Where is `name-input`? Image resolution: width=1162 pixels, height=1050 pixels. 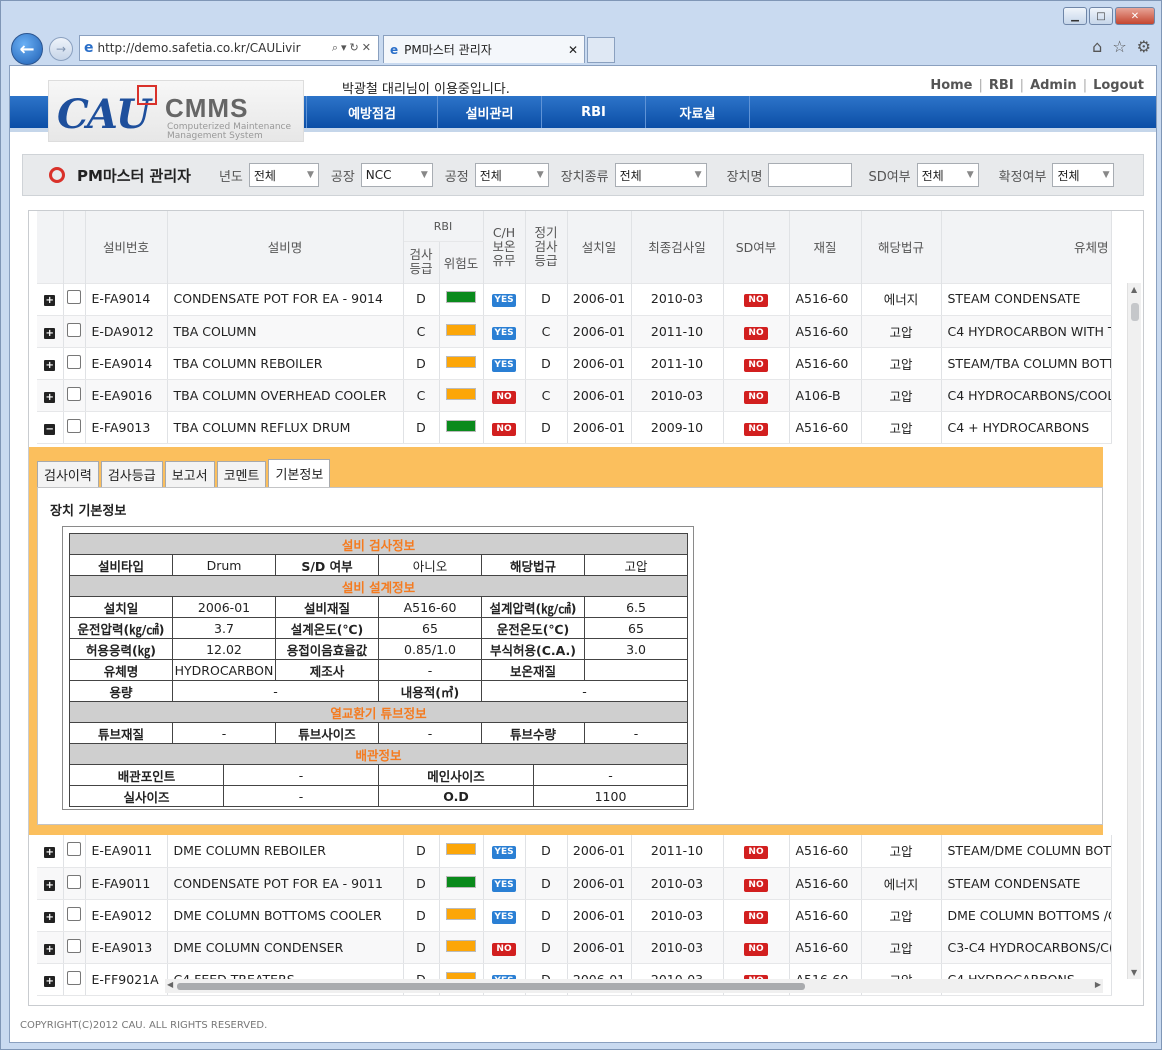 name-input is located at coordinates (810, 175).